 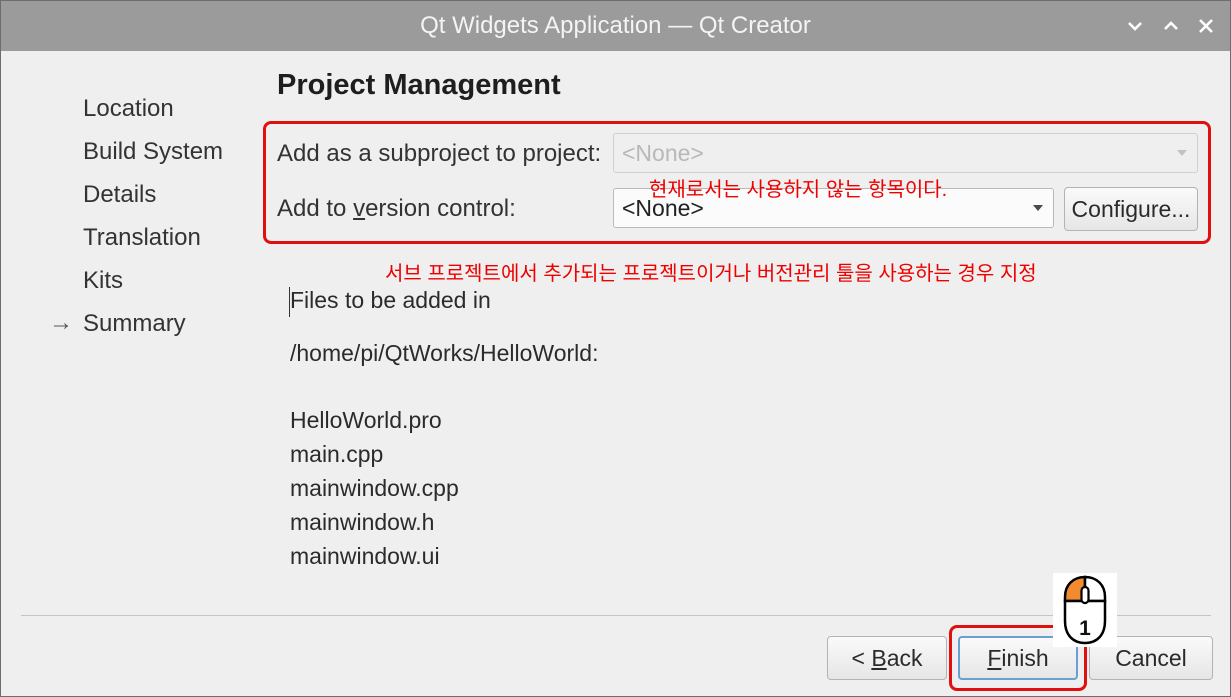 I want to click on step-location: Location, so click(x=128, y=108).